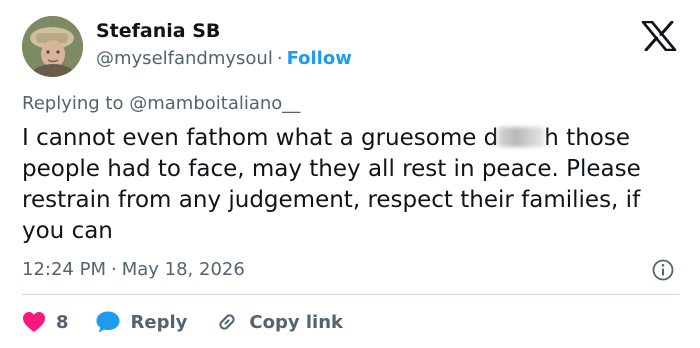 This screenshot has width=700, height=348. What do you see at coordinates (214, 103) in the screenshot?
I see `replying-mention: @mamboitaliano__` at bounding box center [214, 103].